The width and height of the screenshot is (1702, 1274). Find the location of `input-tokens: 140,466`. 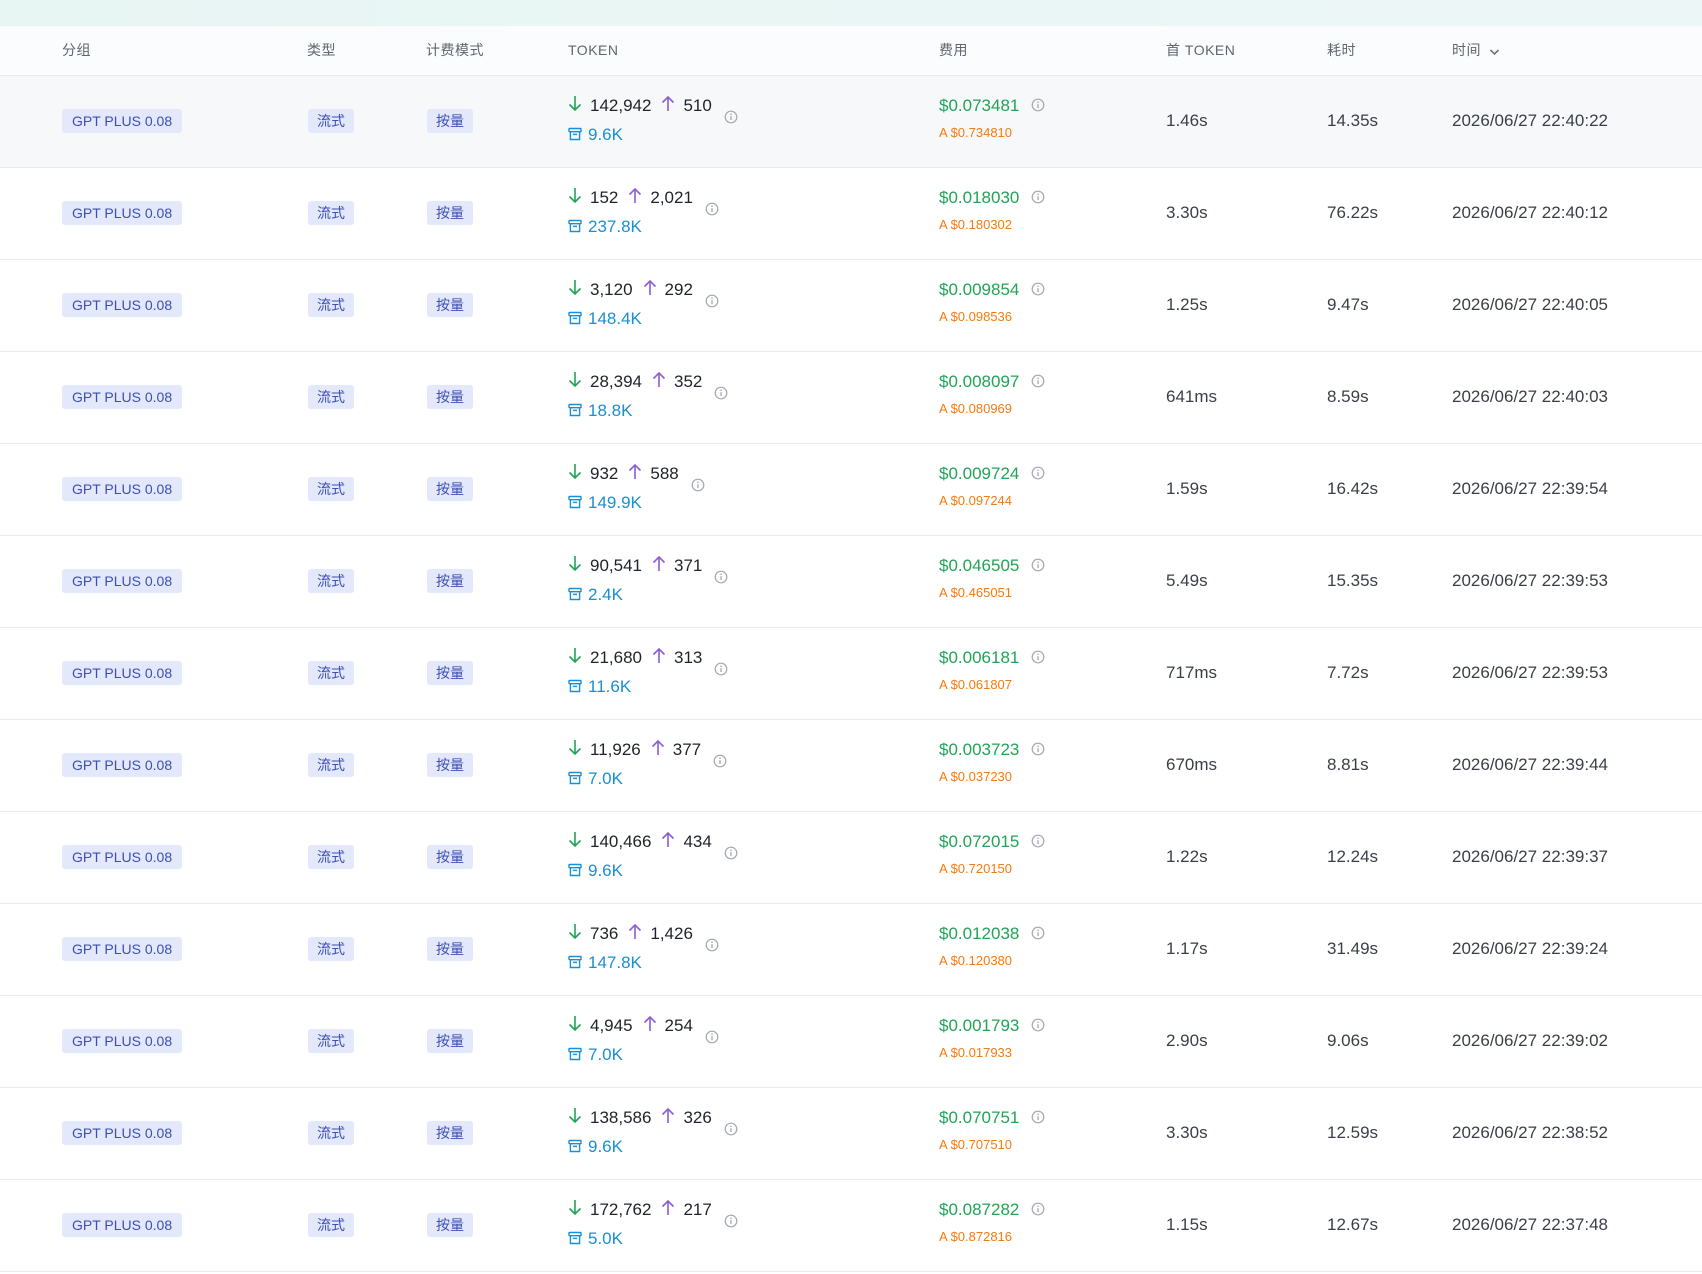

input-tokens: 140,466 is located at coordinates (621, 841).